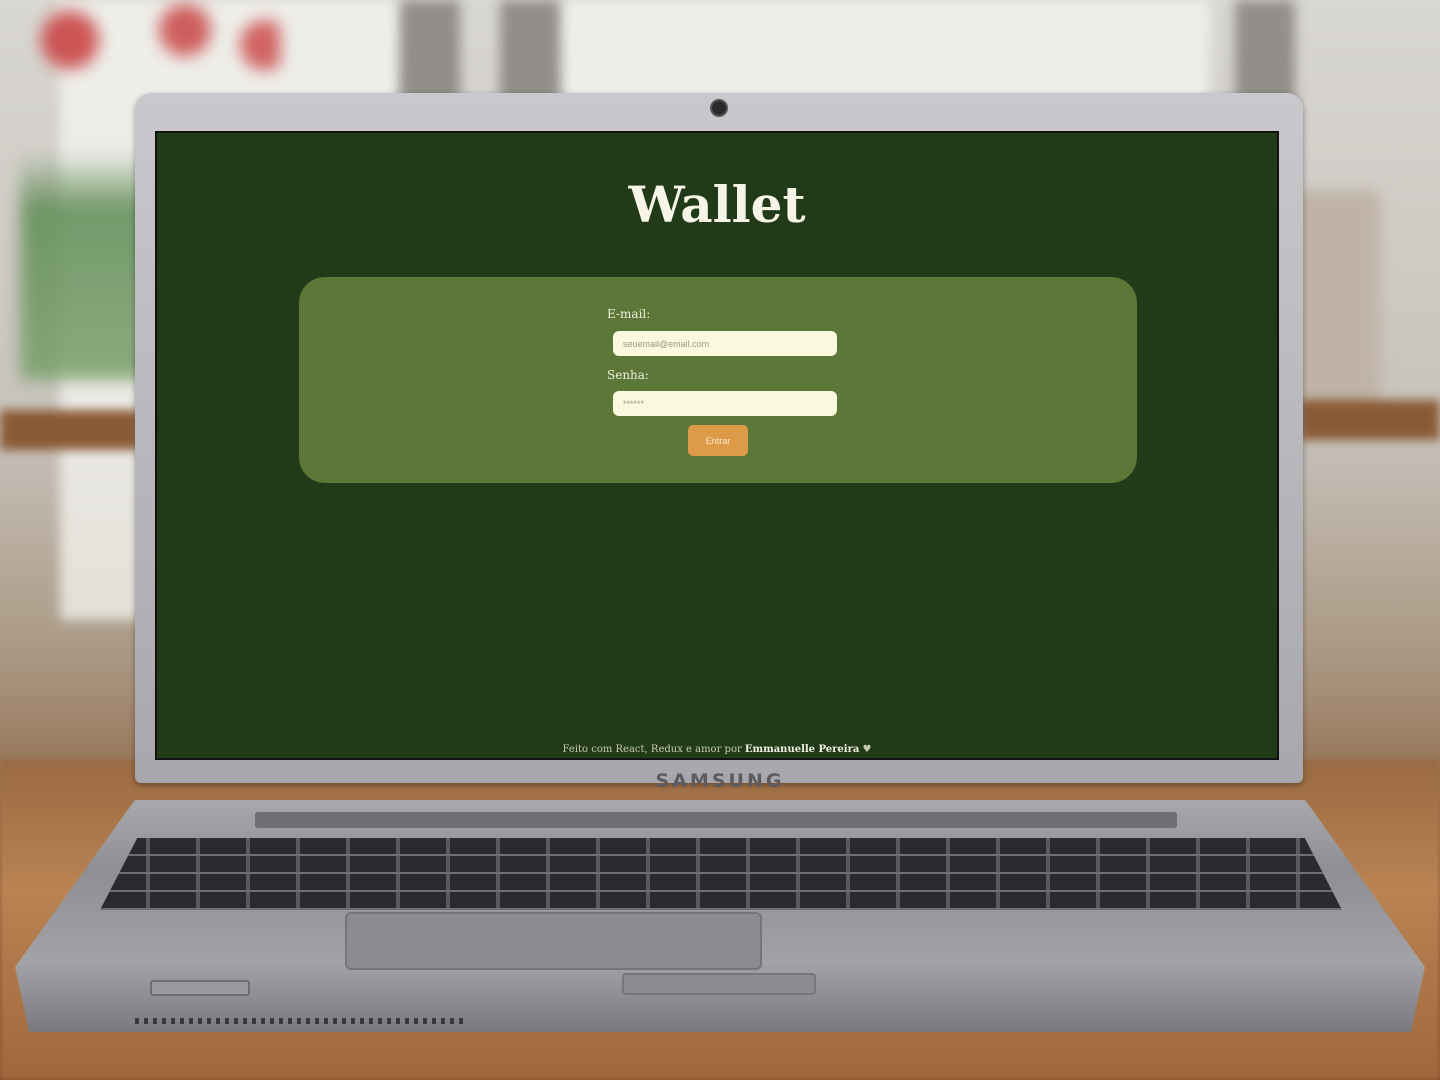  I want to click on app-title: Wallet, so click(717, 204).